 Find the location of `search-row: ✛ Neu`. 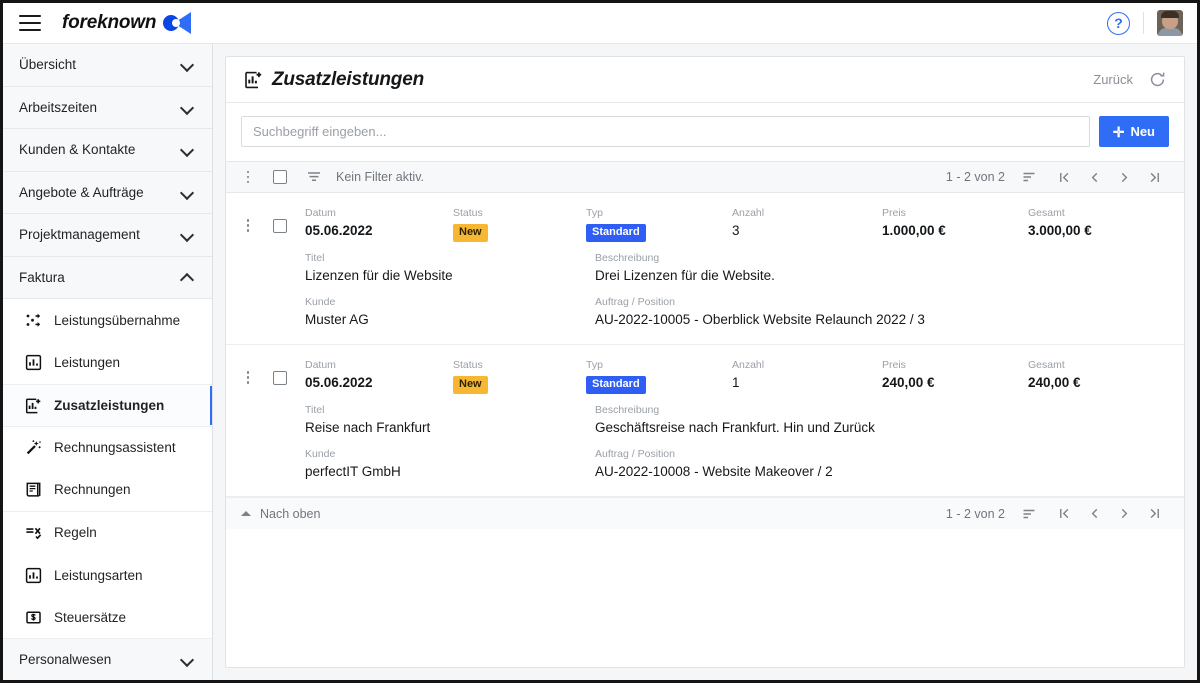

search-row: ✛ Neu is located at coordinates (705, 132).